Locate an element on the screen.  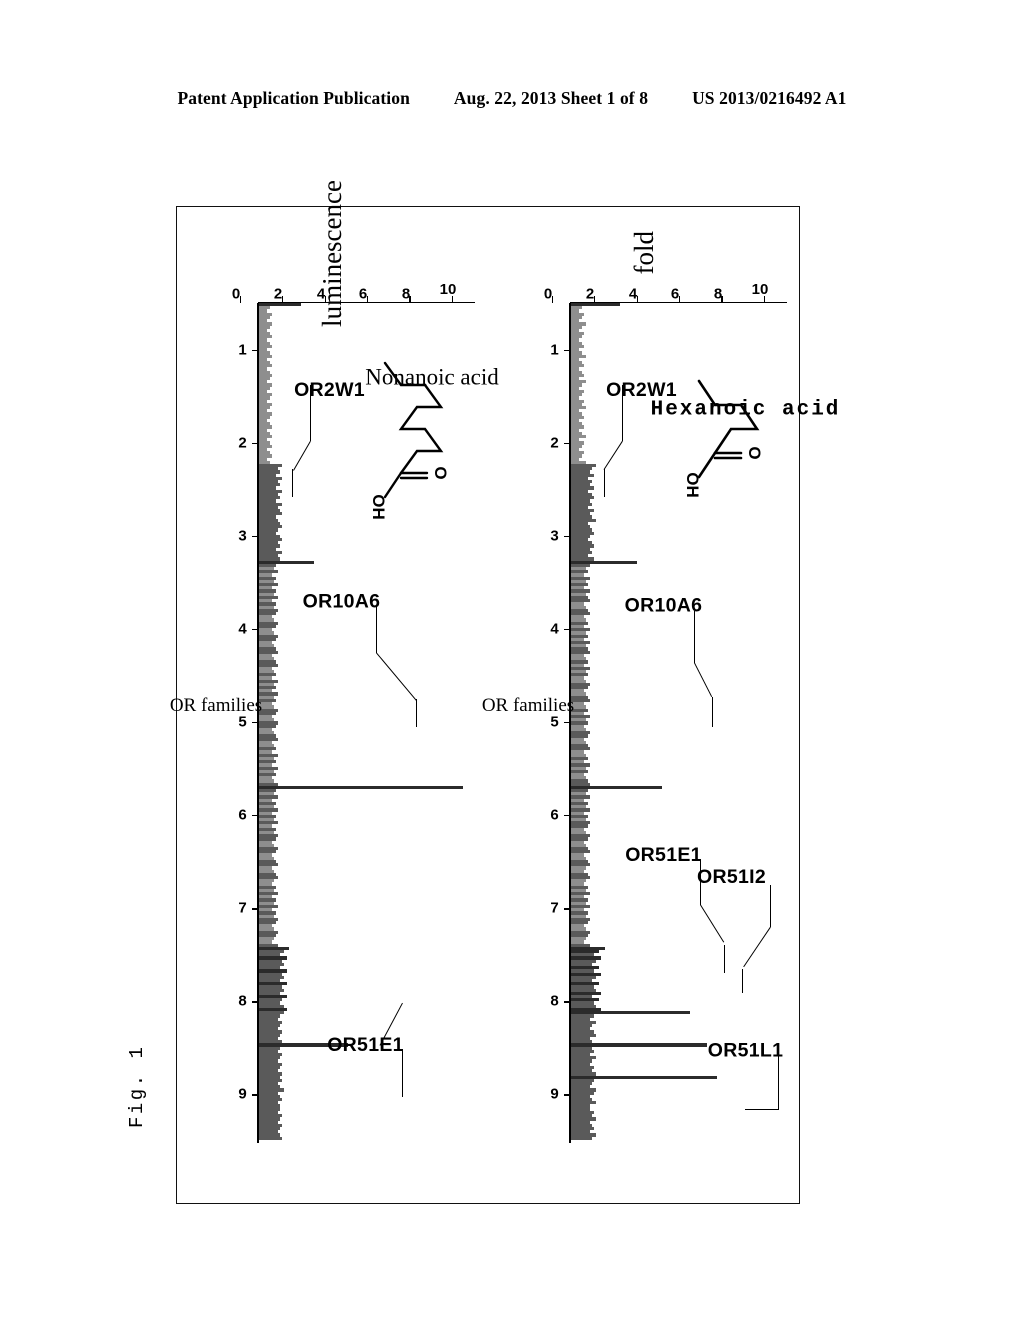
callout-label-or51i2: OR51I2 is located at coordinates (731, 877).